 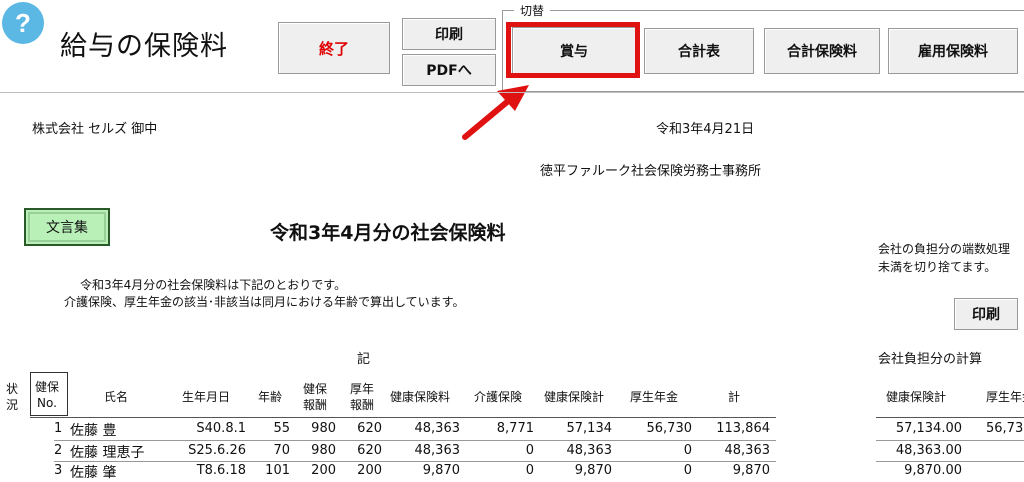 I want to click on row-total: 9,870, so click(x=751, y=470).